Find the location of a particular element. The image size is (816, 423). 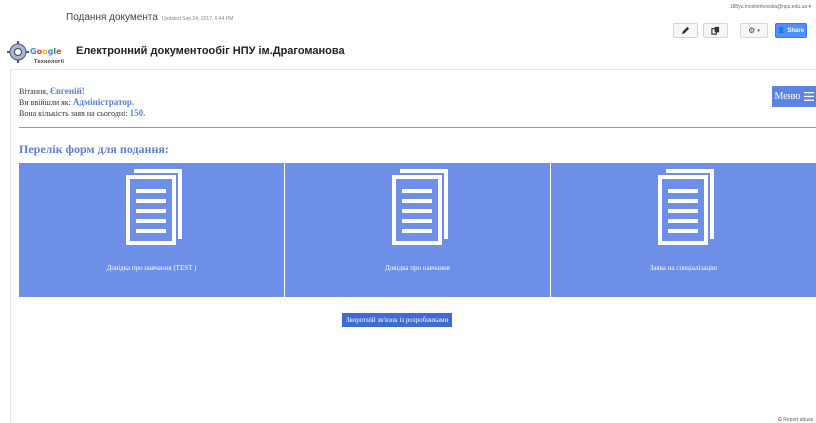

role-line: Ви ввійшли як: Адміністратор. is located at coordinates (82, 102).